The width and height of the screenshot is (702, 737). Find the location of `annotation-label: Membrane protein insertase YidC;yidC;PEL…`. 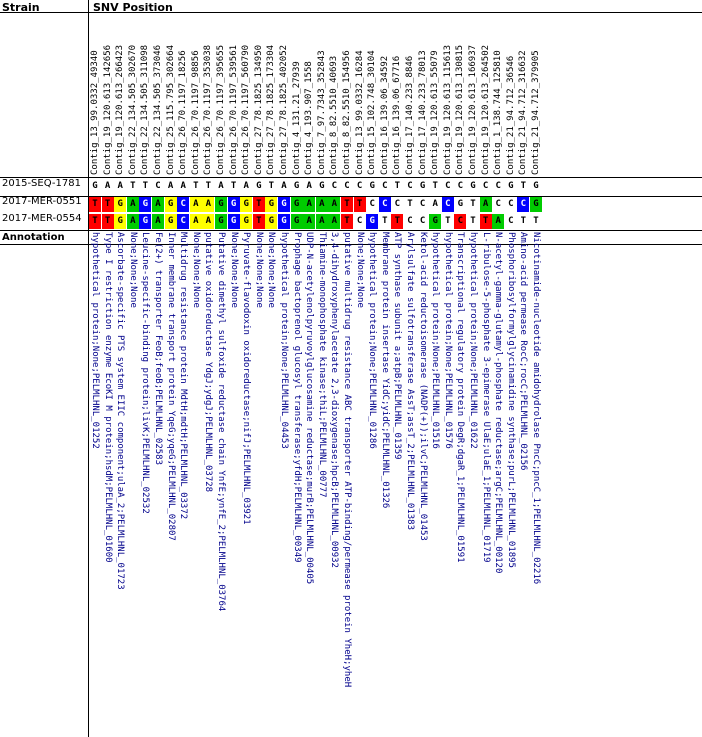

annotation-label: Membrane protein insertase YidC;yidC;PEL… is located at coordinates (384, 370).